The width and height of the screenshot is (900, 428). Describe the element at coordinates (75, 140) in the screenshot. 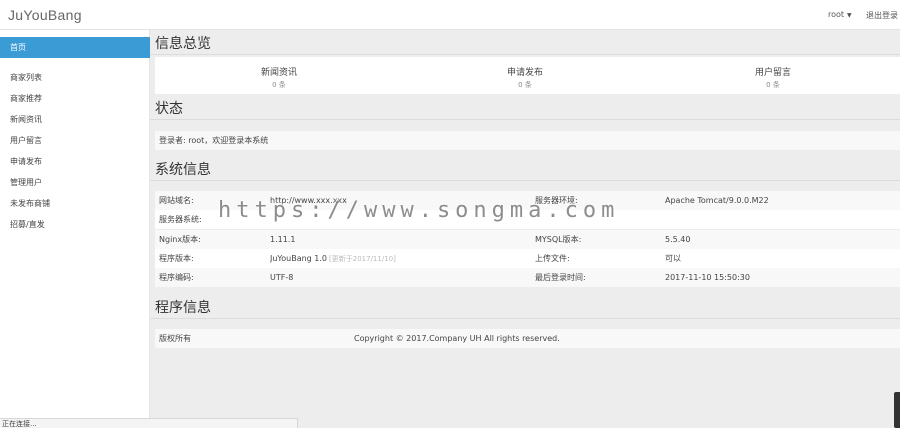

I see `sidebar-item-messages: 用户留言` at that location.